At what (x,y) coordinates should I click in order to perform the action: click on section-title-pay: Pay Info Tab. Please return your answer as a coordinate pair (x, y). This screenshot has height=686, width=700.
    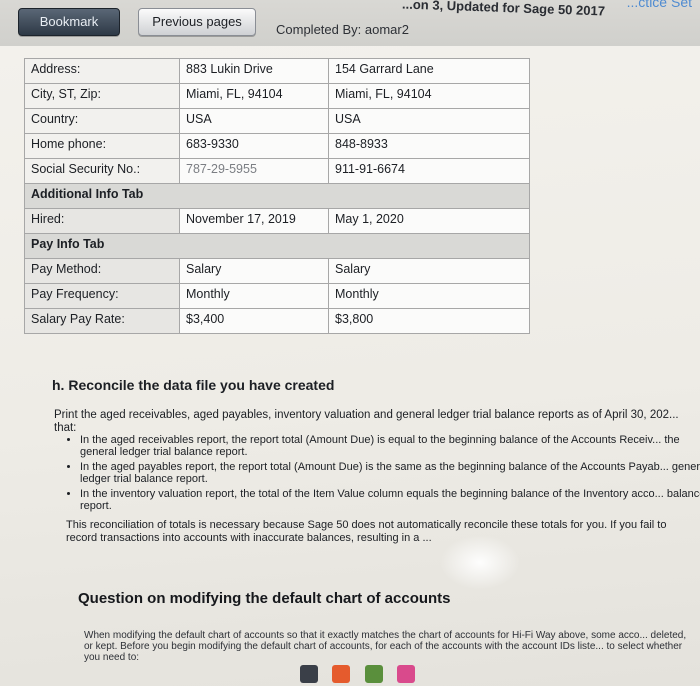
    Looking at the image, I should click on (277, 246).